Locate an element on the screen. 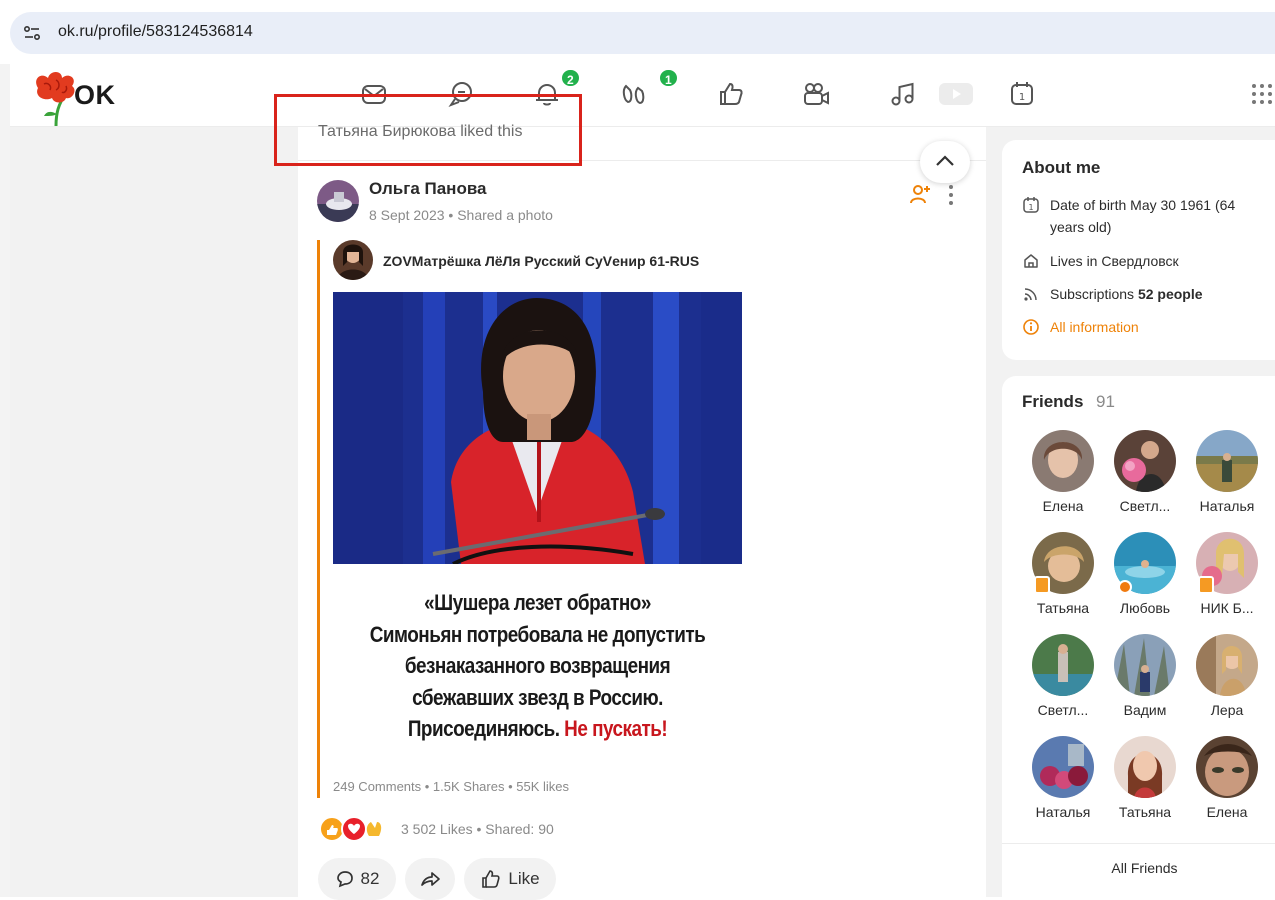 The image size is (1275, 900). music-icon is located at coordinates (903, 94).